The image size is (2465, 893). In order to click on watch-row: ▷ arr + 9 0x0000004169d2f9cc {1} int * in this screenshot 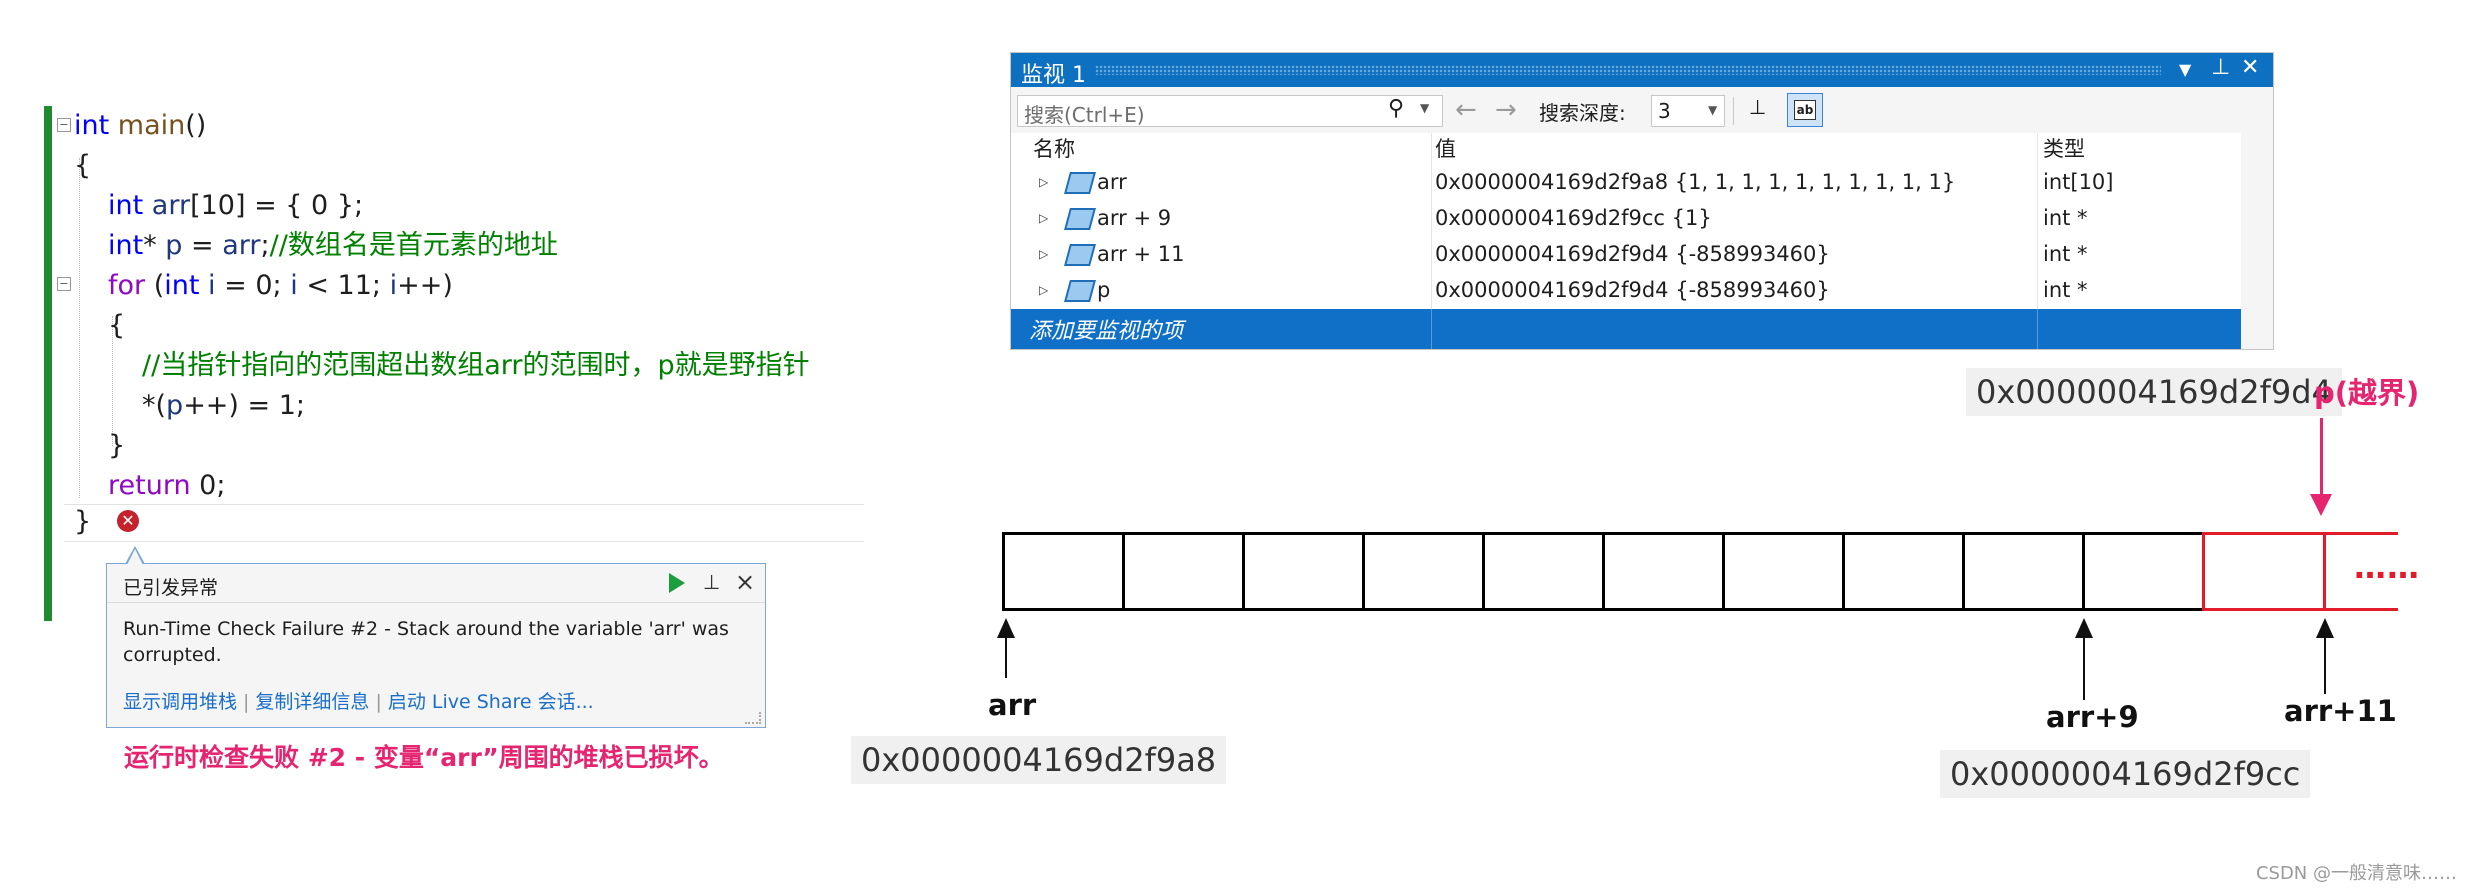, I will do `click(1626, 218)`.